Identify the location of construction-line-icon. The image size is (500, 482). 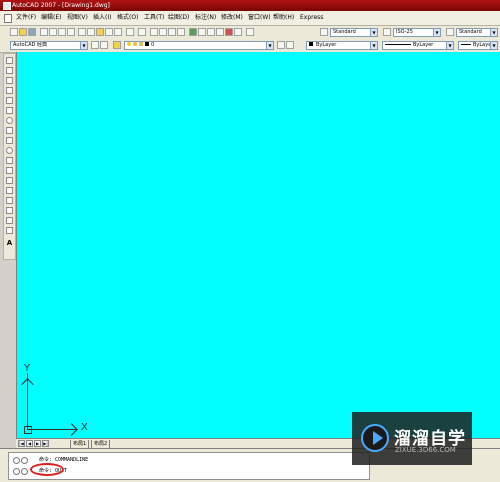
(9, 70).